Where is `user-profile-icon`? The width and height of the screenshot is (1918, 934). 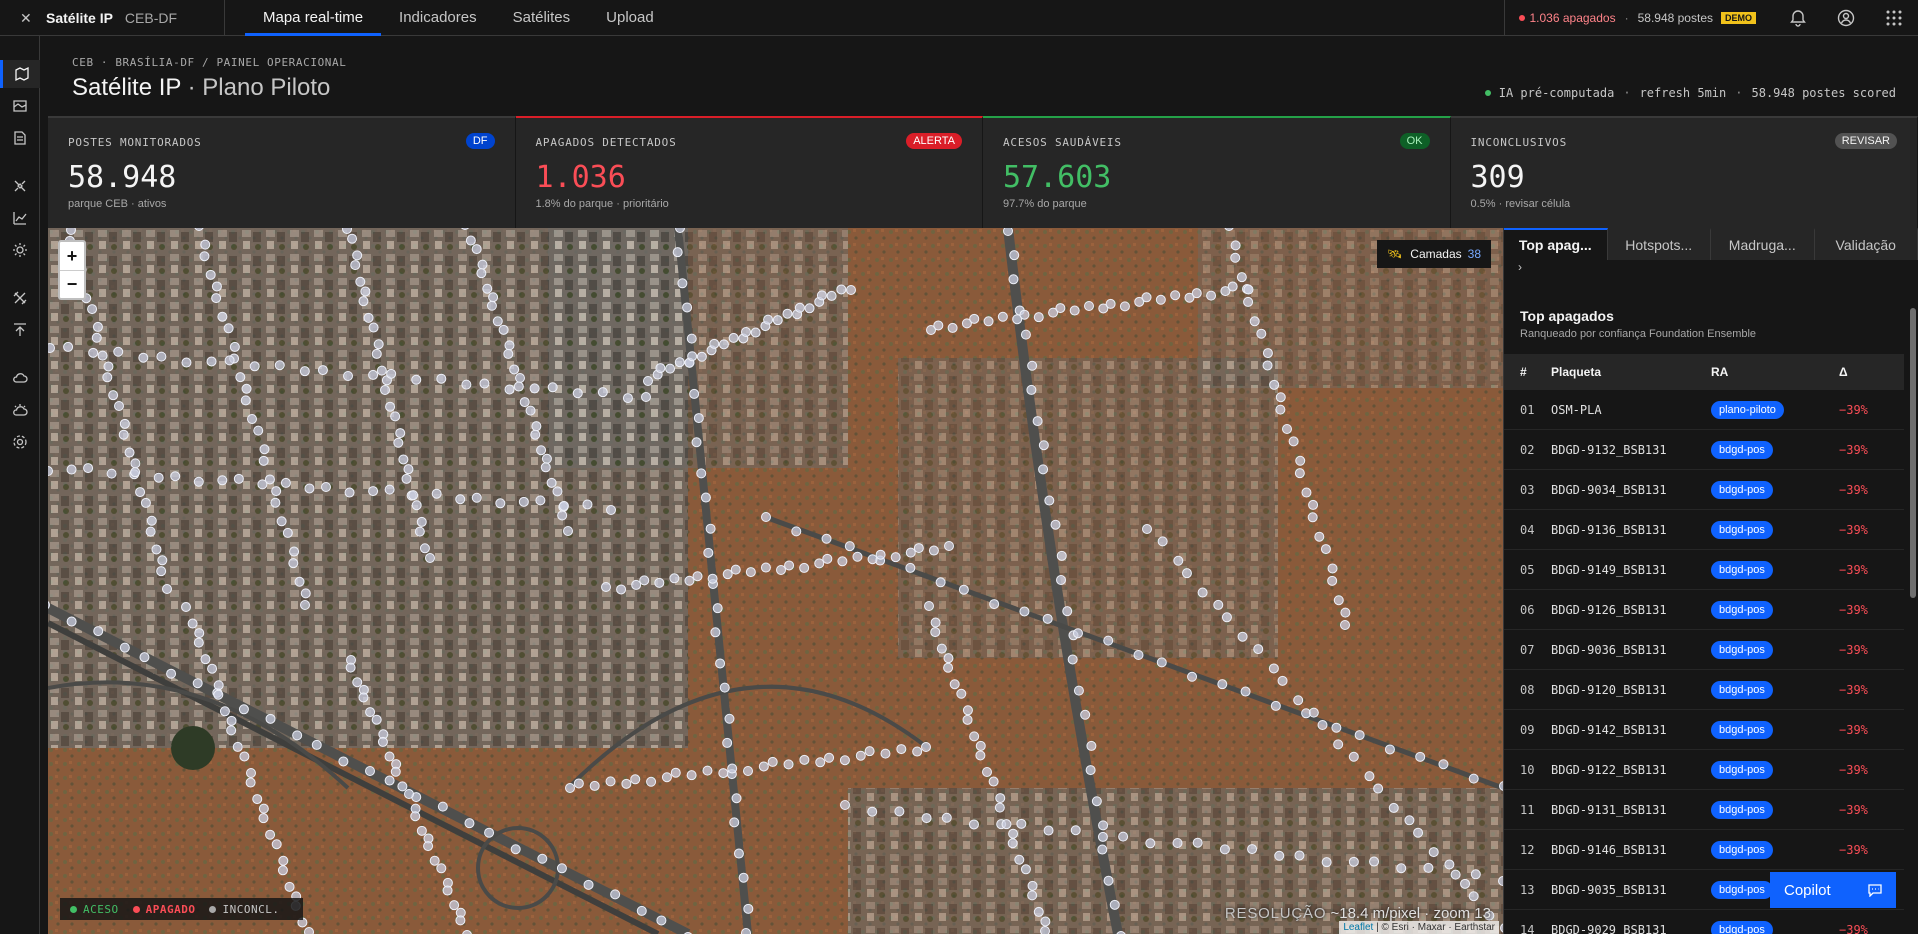
user-profile-icon is located at coordinates (1846, 18).